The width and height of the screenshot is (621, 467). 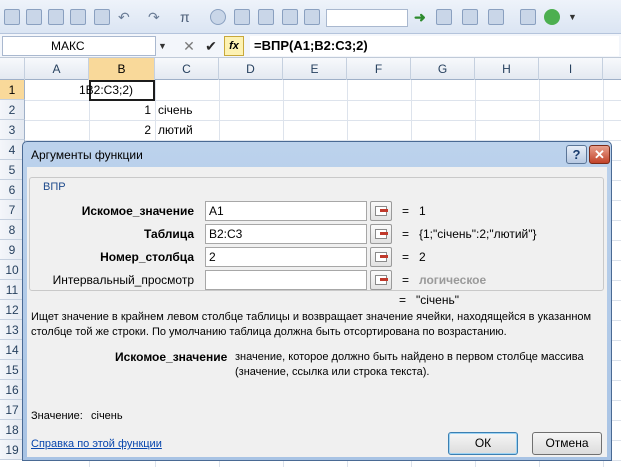 What do you see at coordinates (571, 69) in the screenshot?
I see `column-header: I` at bounding box center [571, 69].